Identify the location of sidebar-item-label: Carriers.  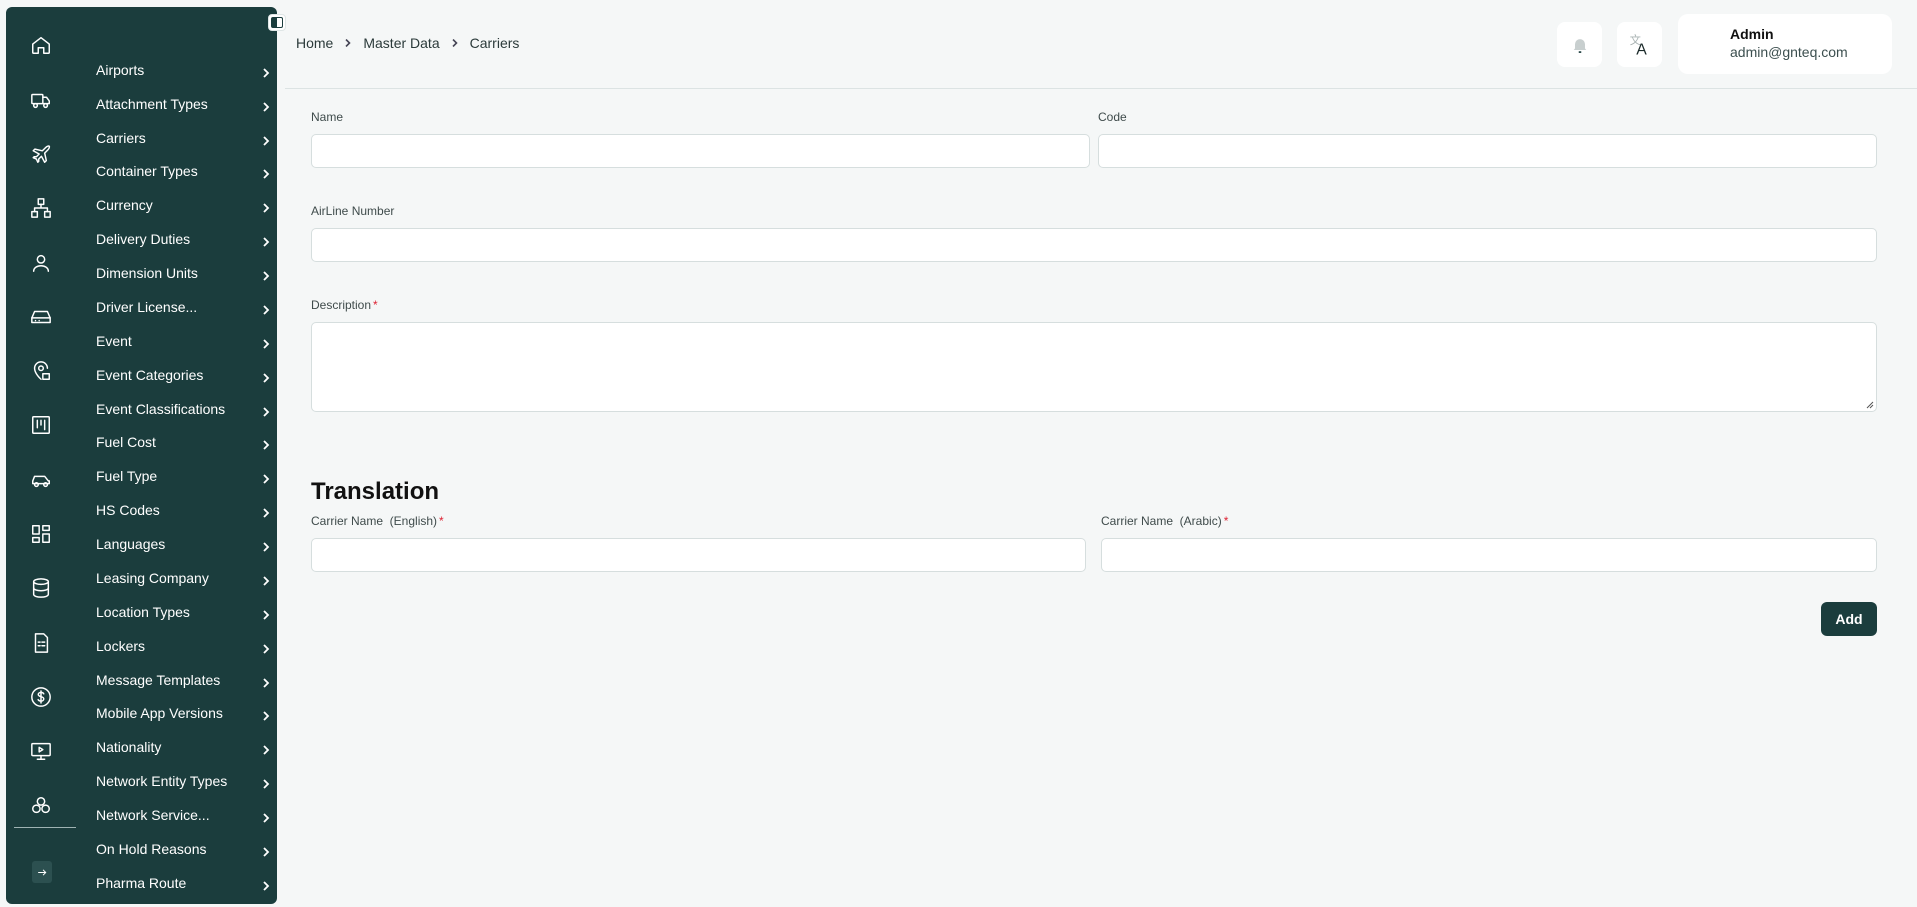
(121, 138).